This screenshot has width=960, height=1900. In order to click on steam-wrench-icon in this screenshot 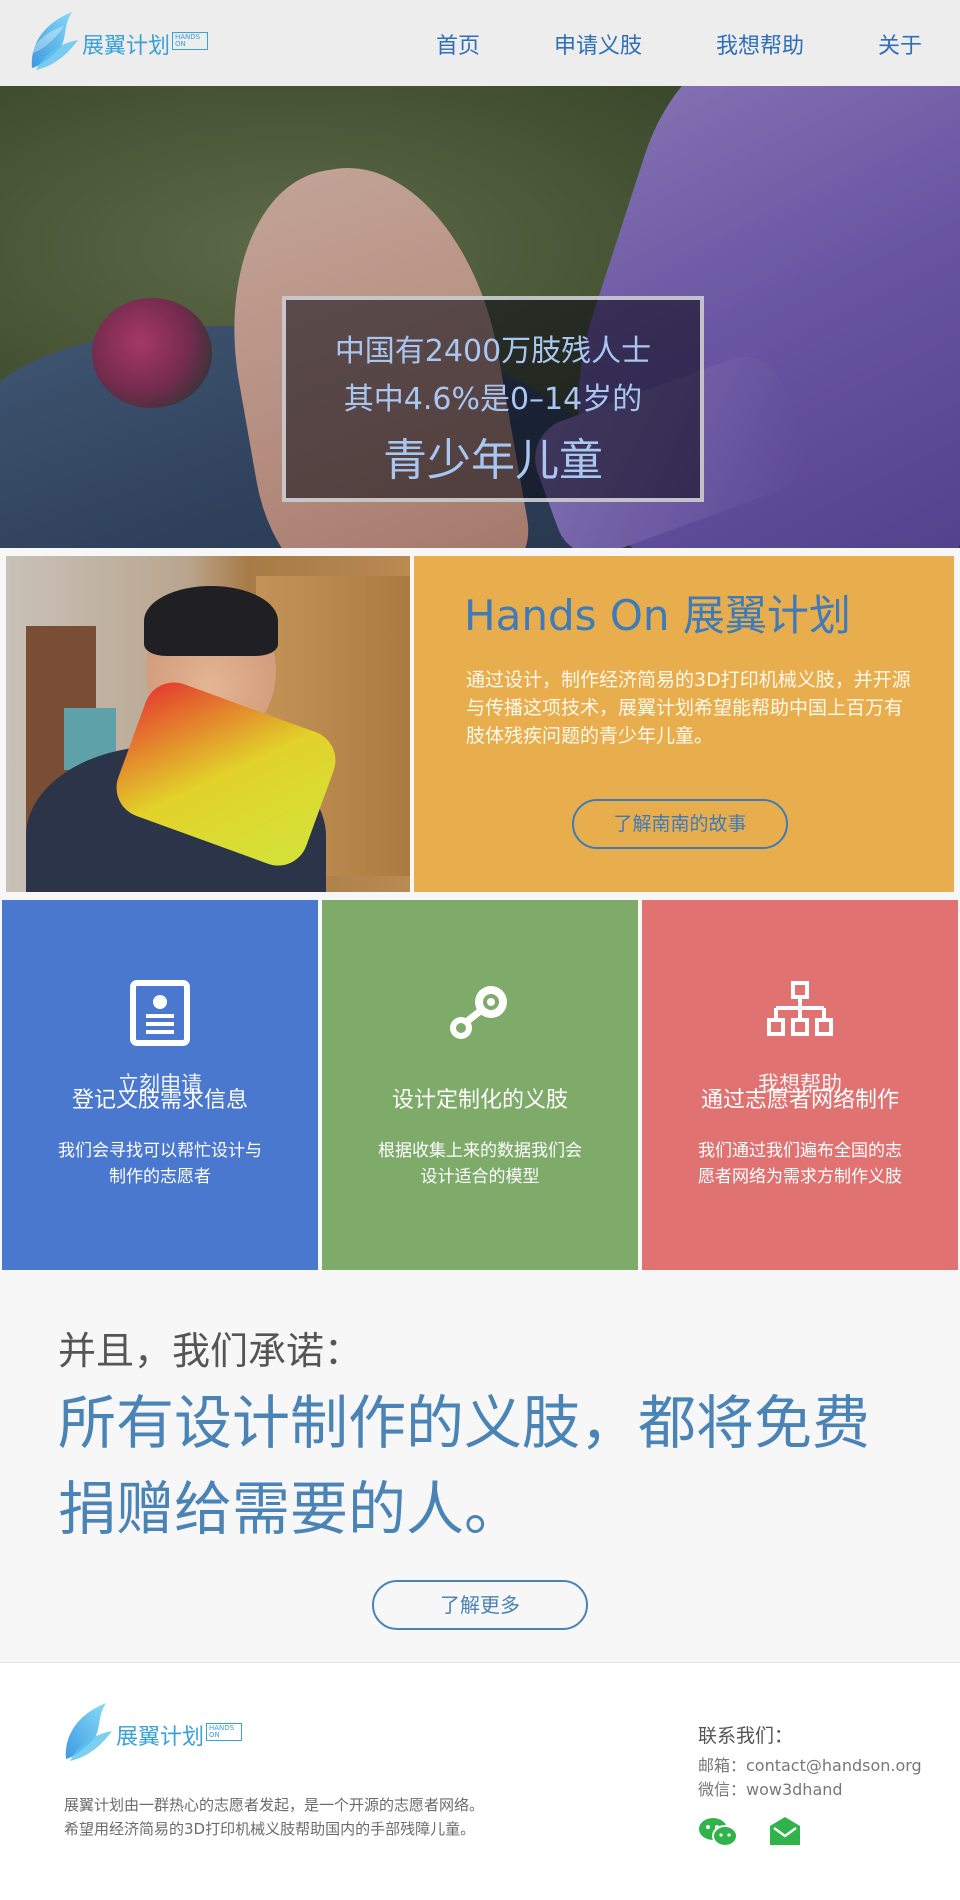, I will do `click(478, 1012)`.